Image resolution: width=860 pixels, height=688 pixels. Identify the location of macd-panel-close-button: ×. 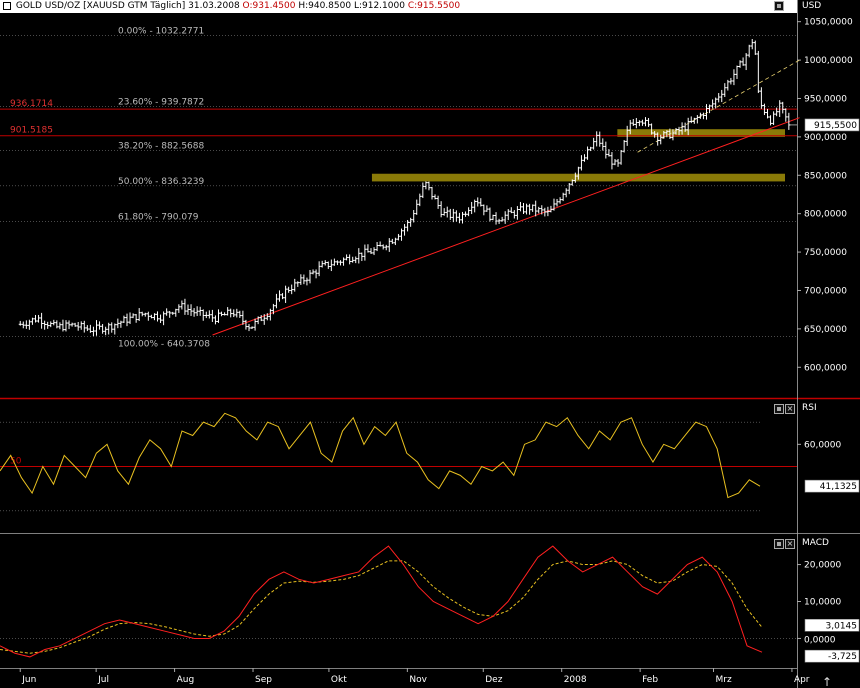
(790, 544).